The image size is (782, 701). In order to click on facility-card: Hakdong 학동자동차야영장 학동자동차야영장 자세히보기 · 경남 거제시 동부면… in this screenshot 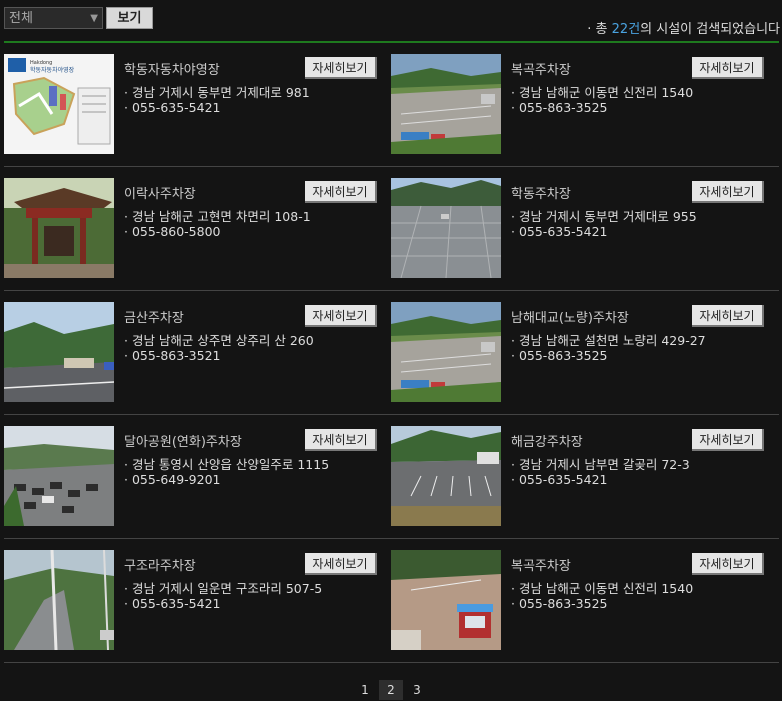, I will do `click(197, 104)`.